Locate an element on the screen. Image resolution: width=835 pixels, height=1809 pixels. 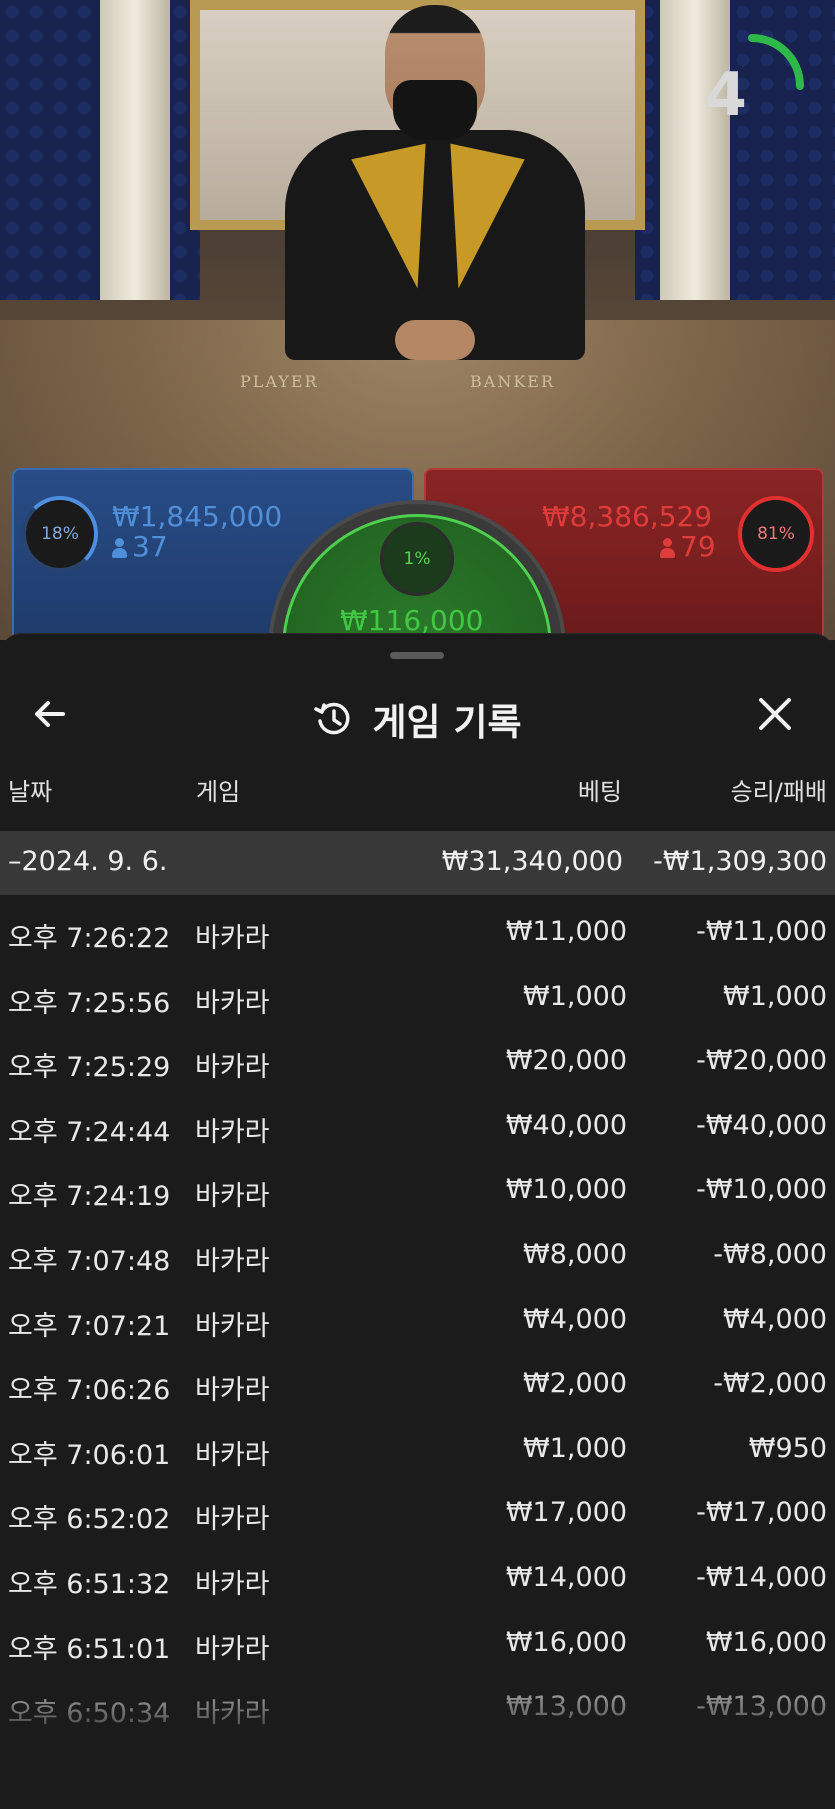
table-label-player: PLAYER is located at coordinates (279, 381).